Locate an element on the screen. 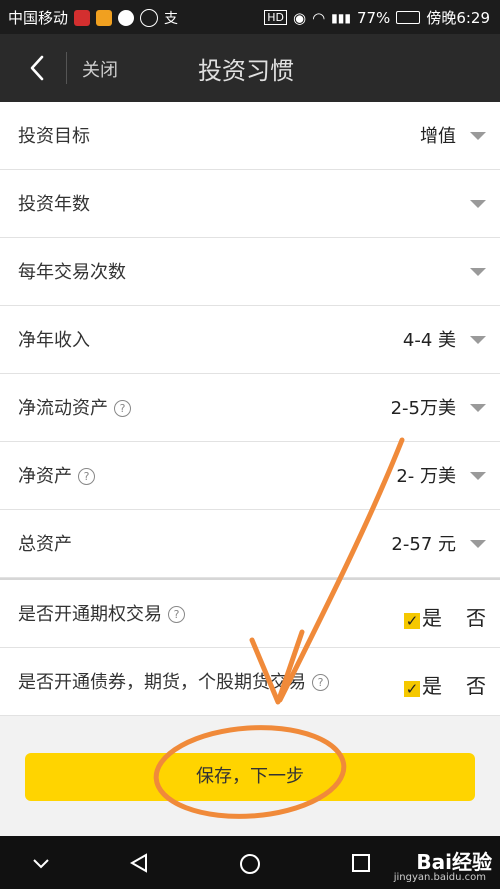 Image resolution: width=500 pixels, height=889 pixels. alipay-icon: 支 is located at coordinates (171, 18).